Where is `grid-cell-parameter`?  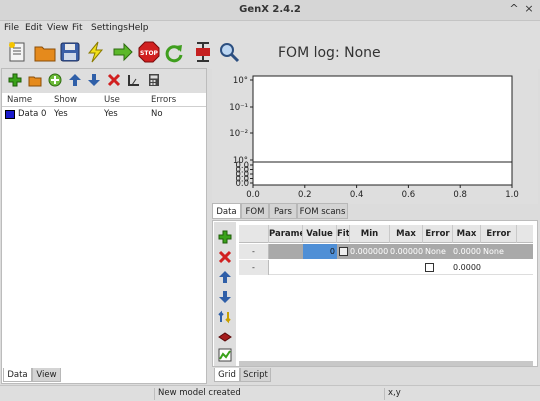
grid-cell-parameter is located at coordinates (286, 251).